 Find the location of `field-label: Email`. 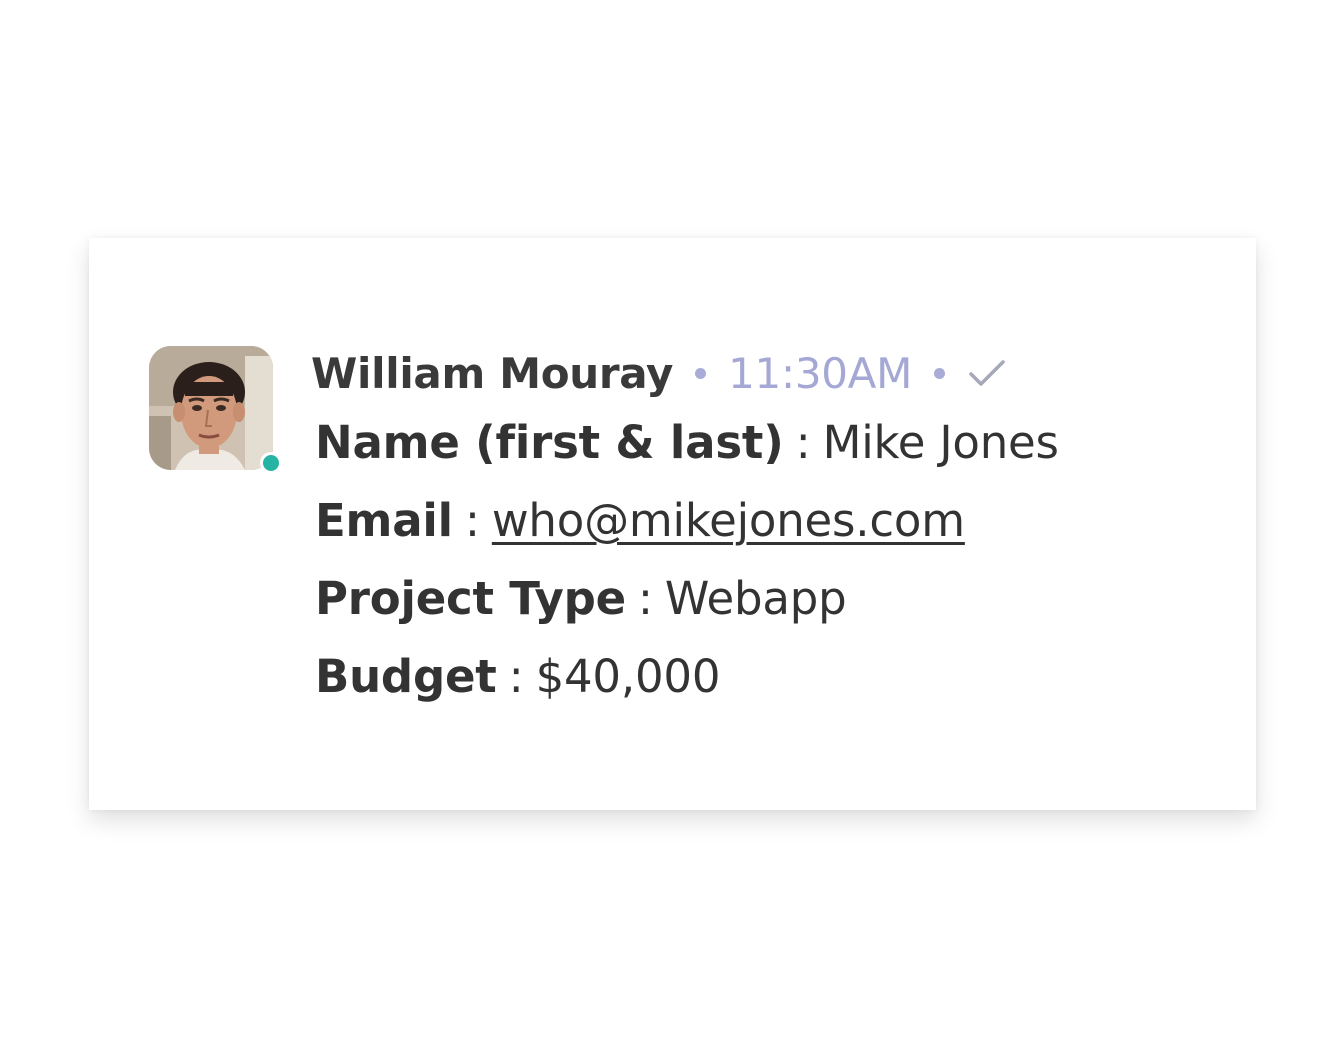

field-label: Email is located at coordinates (384, 520).